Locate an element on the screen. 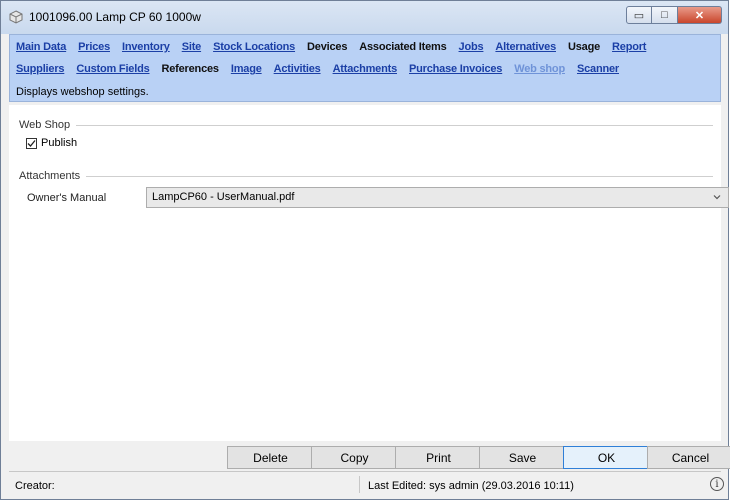 Image resolution: width=730 pixels, height=501 pixels. publish-label: Publish is located at coordinates (59, 143).